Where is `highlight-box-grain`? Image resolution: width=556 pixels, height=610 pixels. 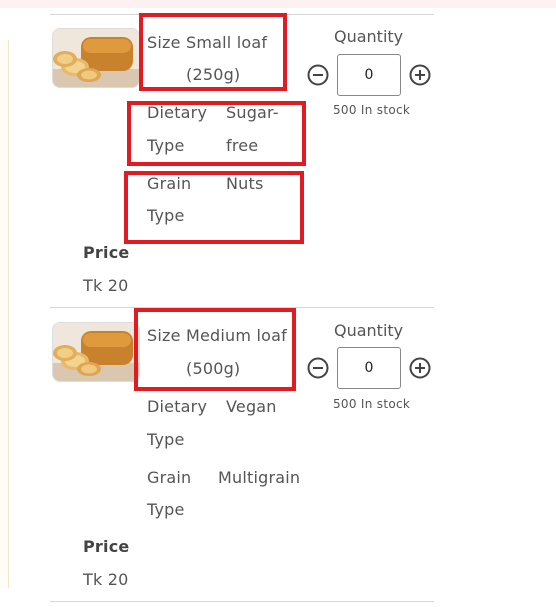 highlight-box-grain is located at coordinates (214, 207).